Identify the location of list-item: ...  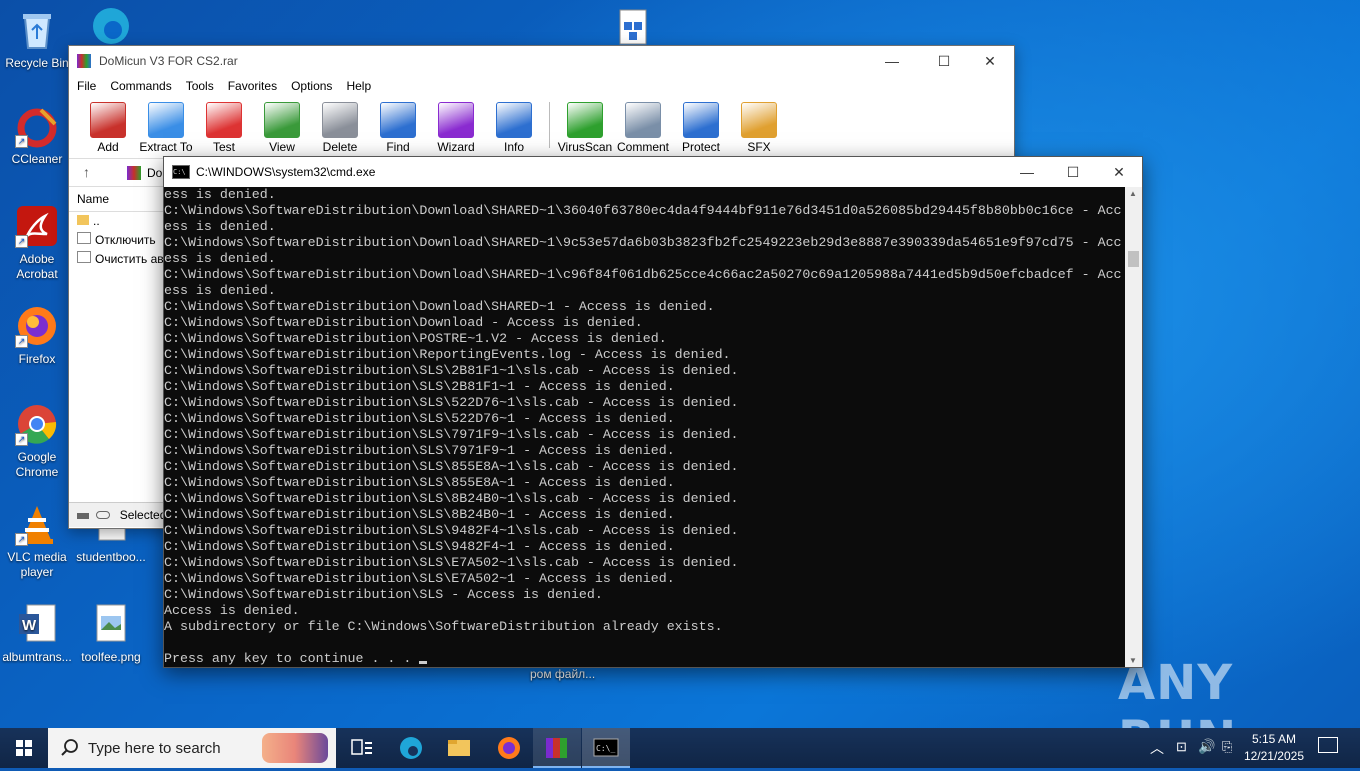
(116, 221).